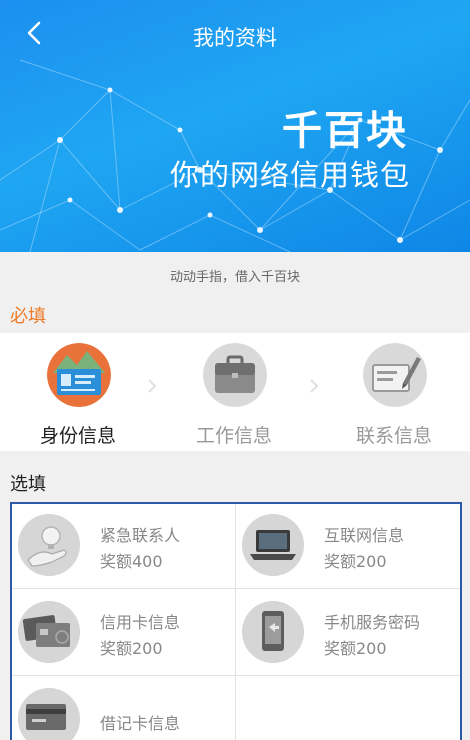 This screenshot has width=470, height=740. What do you see at coordinates (140, 535) in the screenshot?
I see `item-name: 紧急联系人` at bounding box center [140, 535].